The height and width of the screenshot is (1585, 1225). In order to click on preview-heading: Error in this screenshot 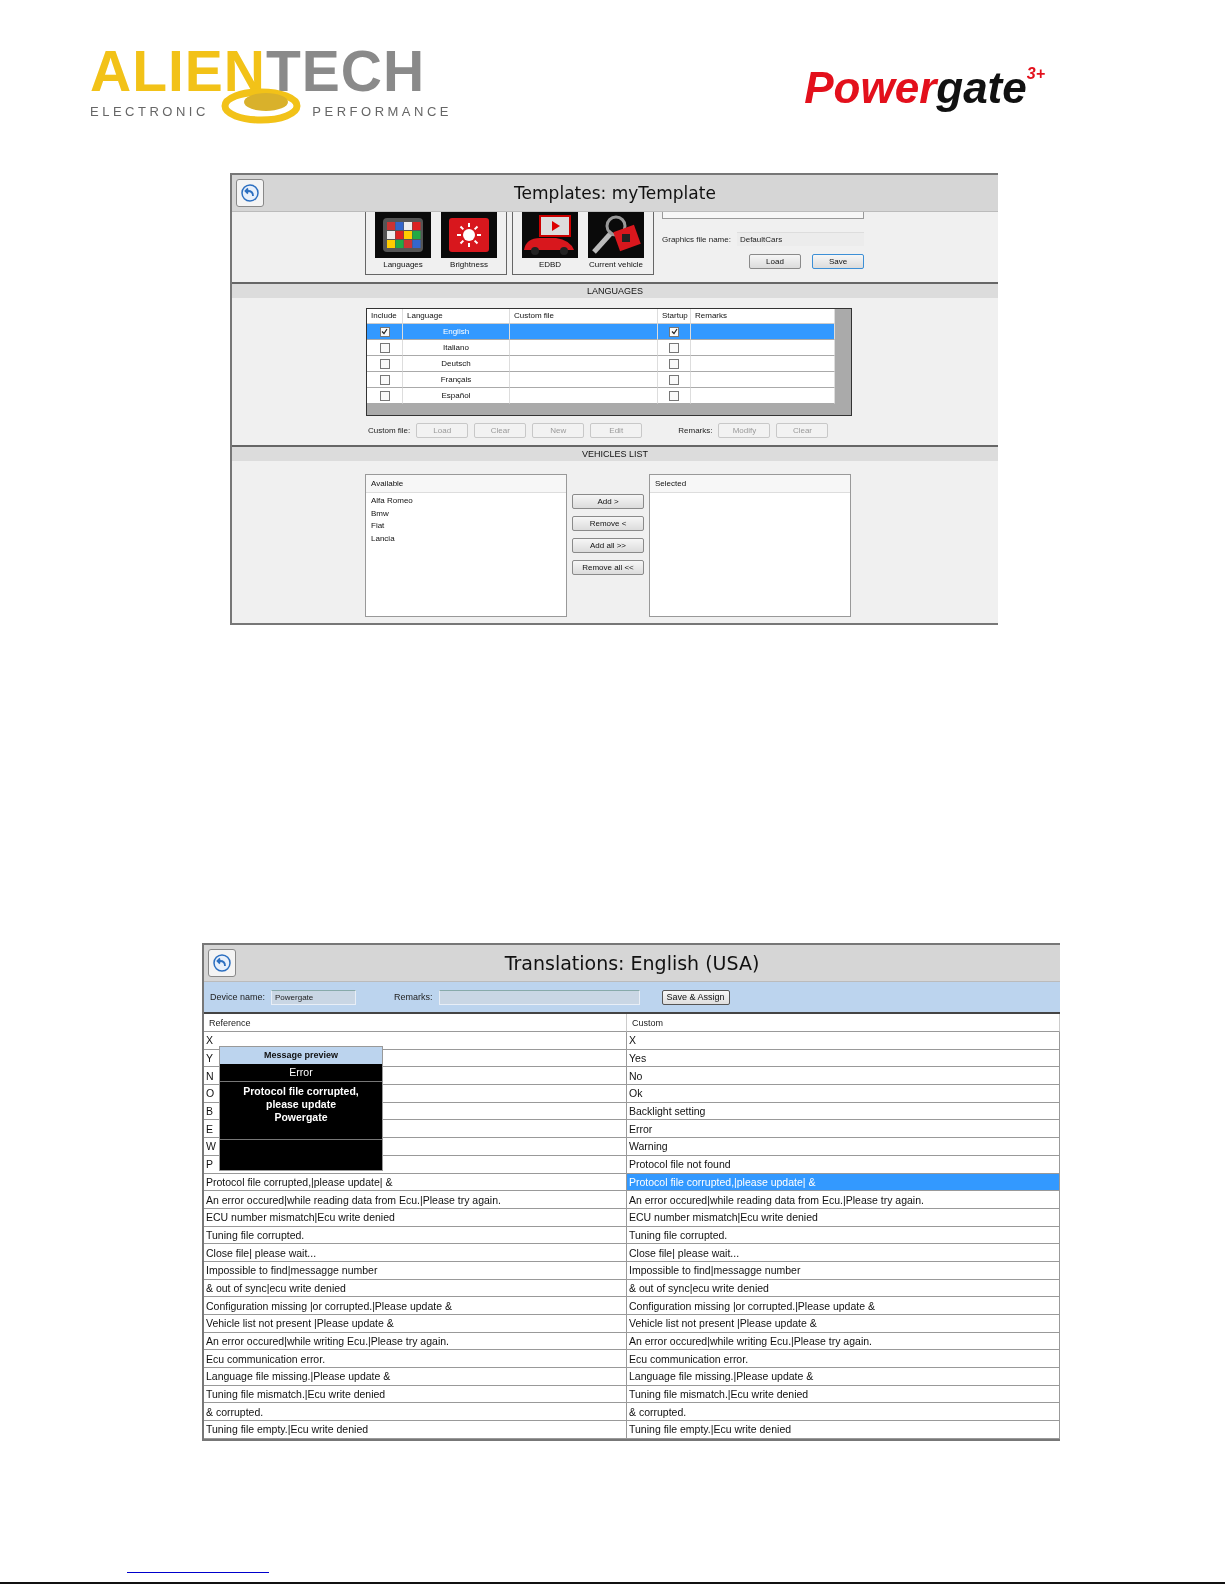, I will do `click(301, 1073)`.